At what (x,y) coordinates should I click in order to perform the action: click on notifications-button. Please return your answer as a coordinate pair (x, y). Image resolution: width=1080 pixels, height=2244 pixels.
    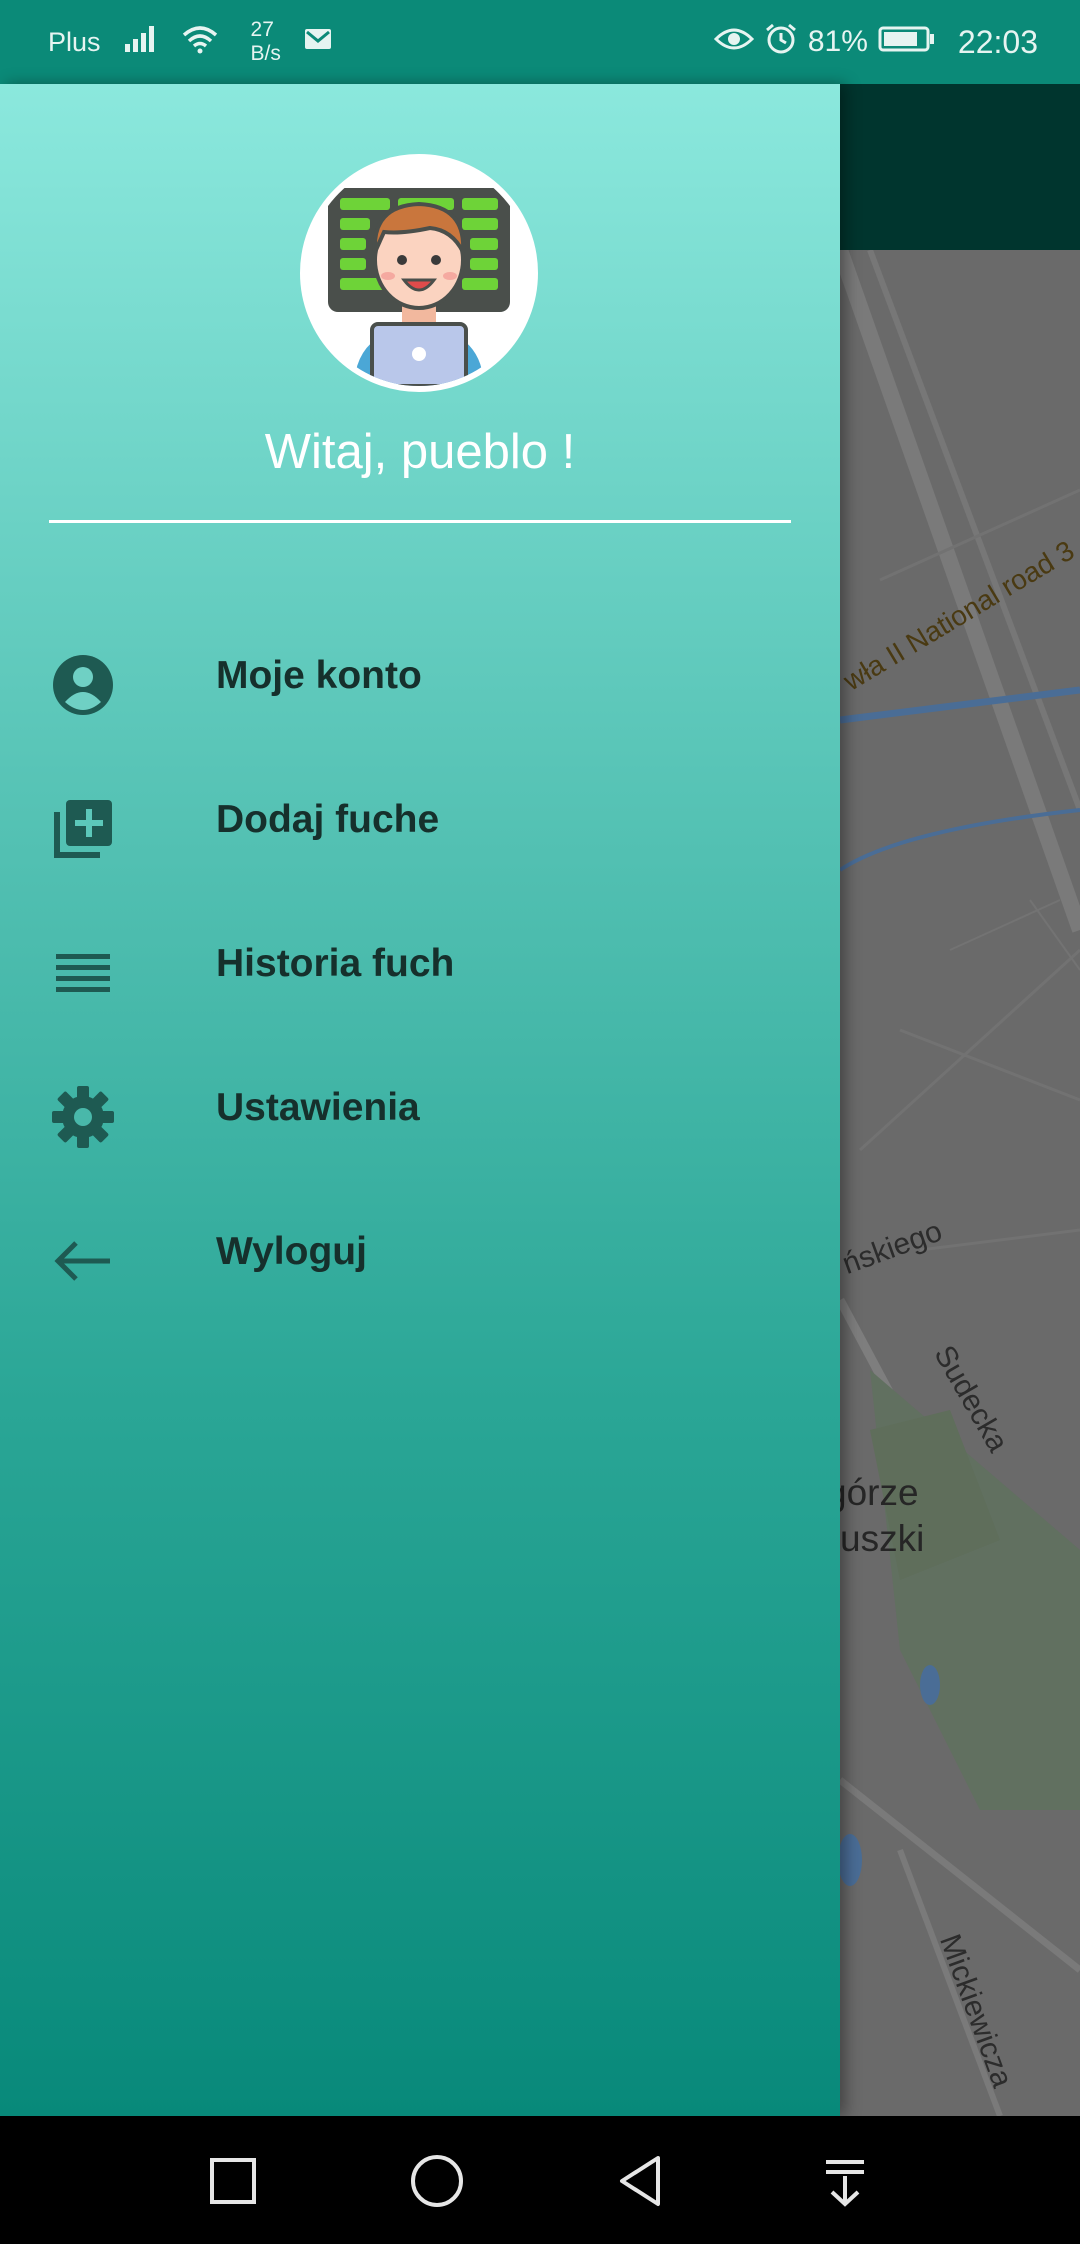
    Looking at the image, I should click on (845, 2181).